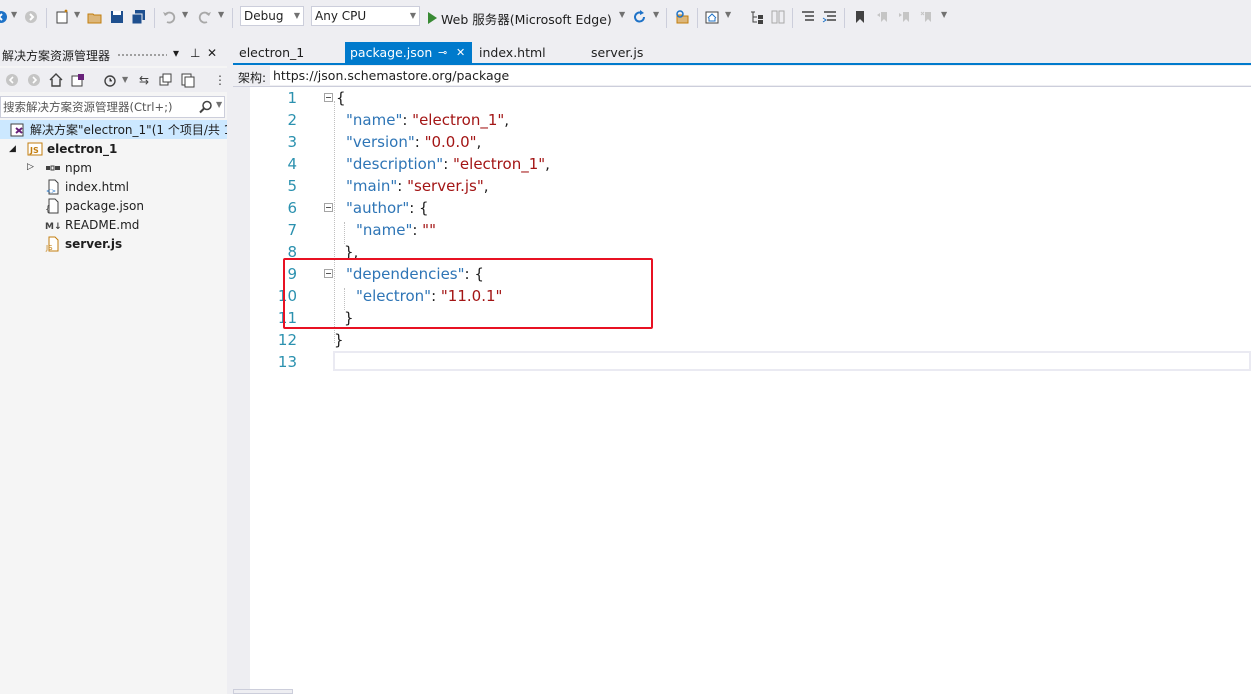  Describe the element at coordinates (195, 53) in the screenshot. I see `pin-icon: ⊥` at that location.